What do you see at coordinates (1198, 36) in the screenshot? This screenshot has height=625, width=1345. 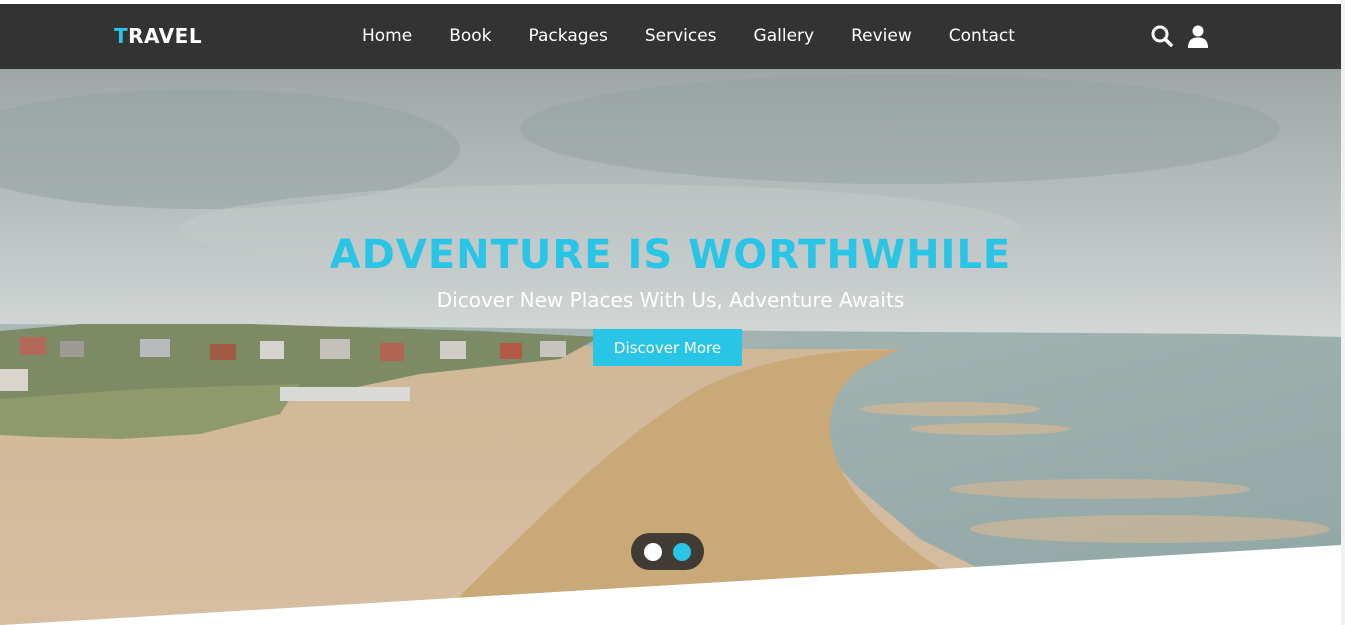 I see `user-icon` at bounding box center [1198, 36].